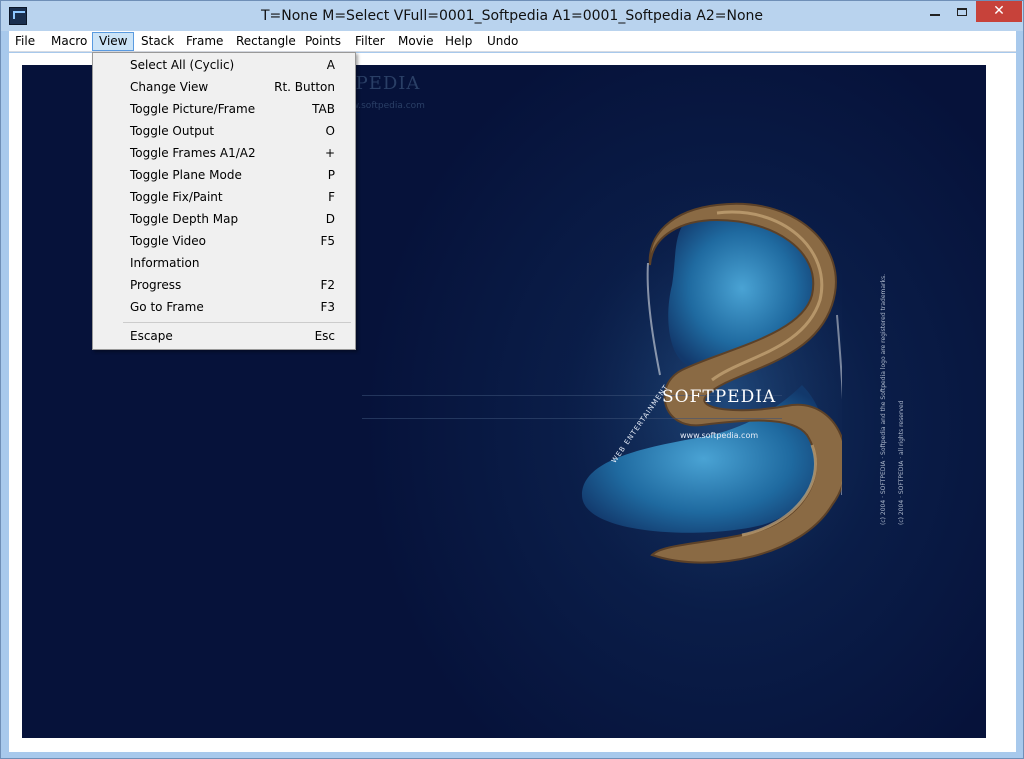 The image size is (1024, 759). I want to click on menu-option-toggle-frames: Toggle Frames A1/A2 +, so click(224, 153).